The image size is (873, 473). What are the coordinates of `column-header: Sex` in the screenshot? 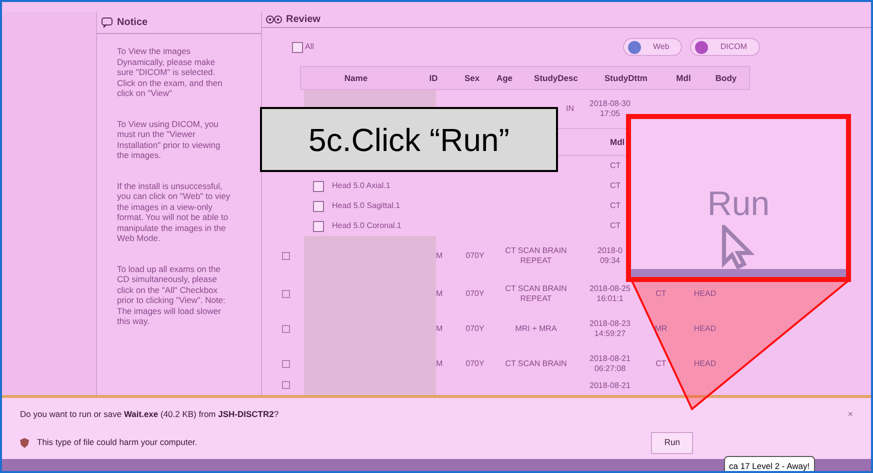 It's located at (472, 78).